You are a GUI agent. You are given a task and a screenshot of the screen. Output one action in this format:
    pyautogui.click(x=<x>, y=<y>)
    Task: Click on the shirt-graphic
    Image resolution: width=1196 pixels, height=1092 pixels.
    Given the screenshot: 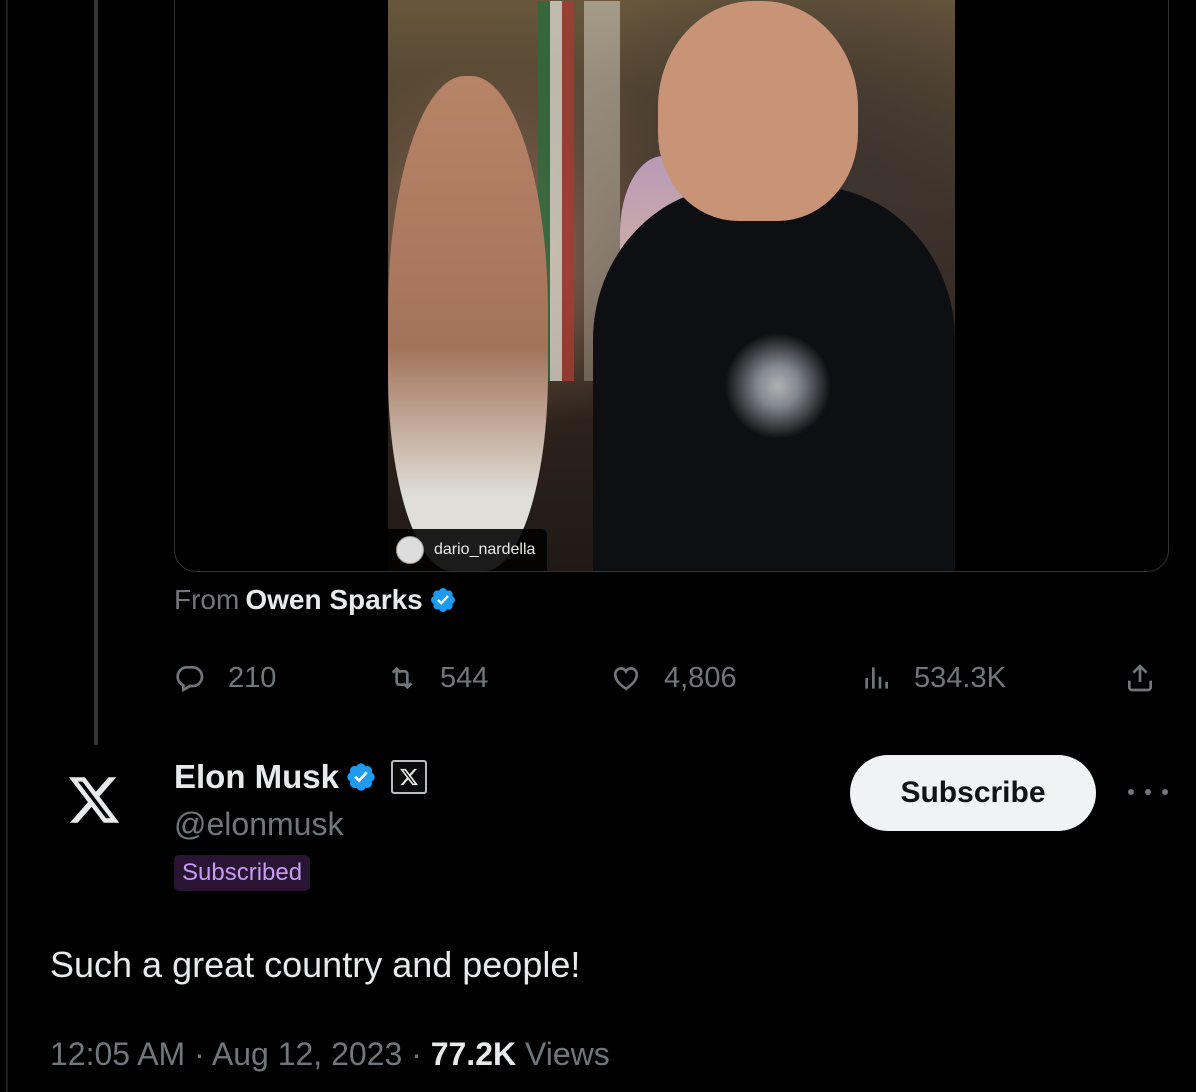 What is the action you would take?
    pyautogui.click(x=778, y=386)
    